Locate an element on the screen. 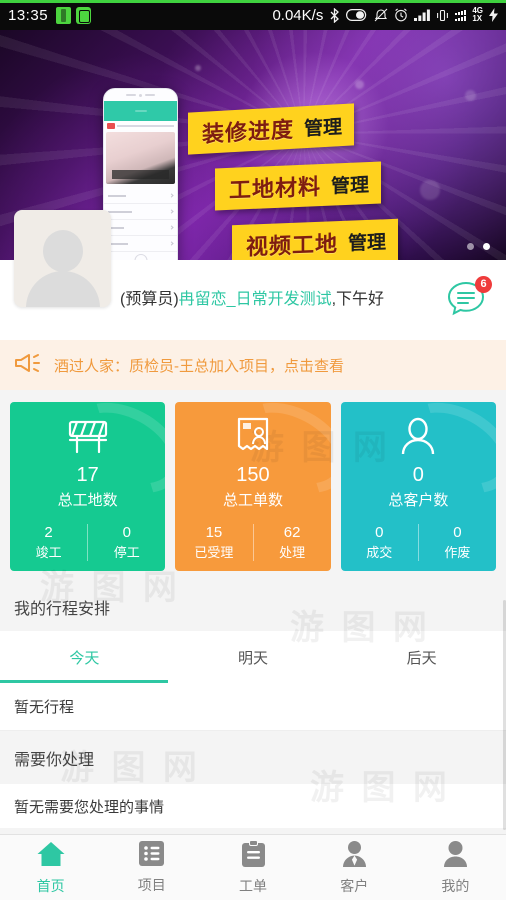  stat-sub-label: 作废 is located at coordinates (457, 552).